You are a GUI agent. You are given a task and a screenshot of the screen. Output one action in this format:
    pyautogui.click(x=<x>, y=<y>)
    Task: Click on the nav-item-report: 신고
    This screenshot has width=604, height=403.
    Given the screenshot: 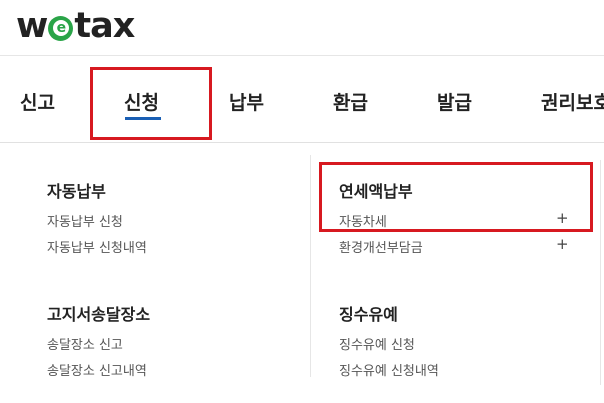 What is the action you would take?
    pyautogui.click(x=37, y=101)
    